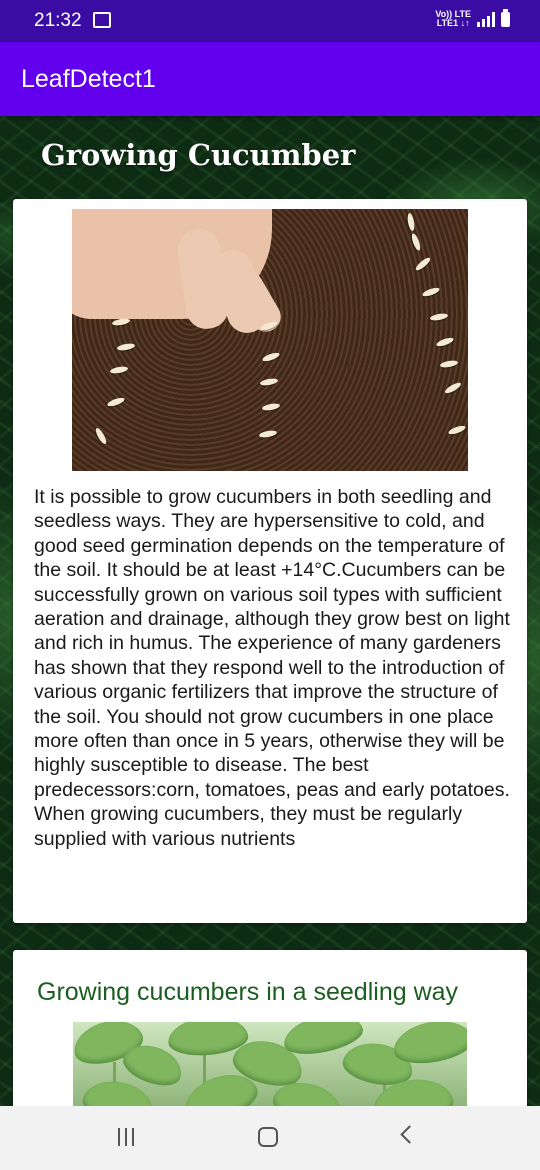 The image size is (540, 1170). Describe the element at coordinates (409, 1134) in the screenshot. I see `back-icon` at that location.